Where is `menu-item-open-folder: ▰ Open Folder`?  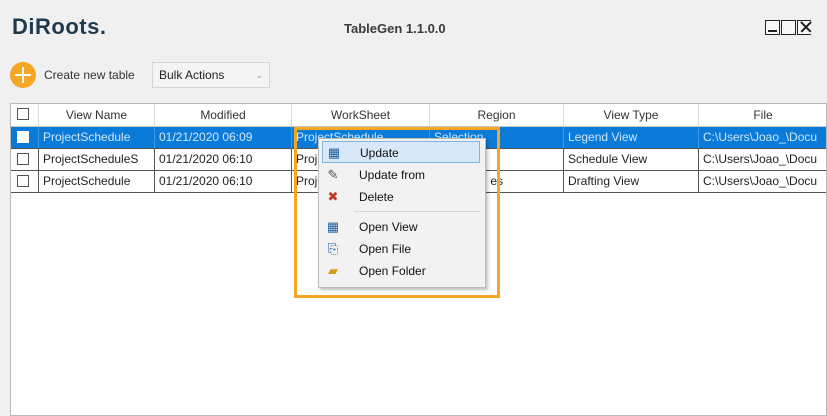 menu-item-open-folder: ▰ Open Folder is located at coordinates (401, 271).